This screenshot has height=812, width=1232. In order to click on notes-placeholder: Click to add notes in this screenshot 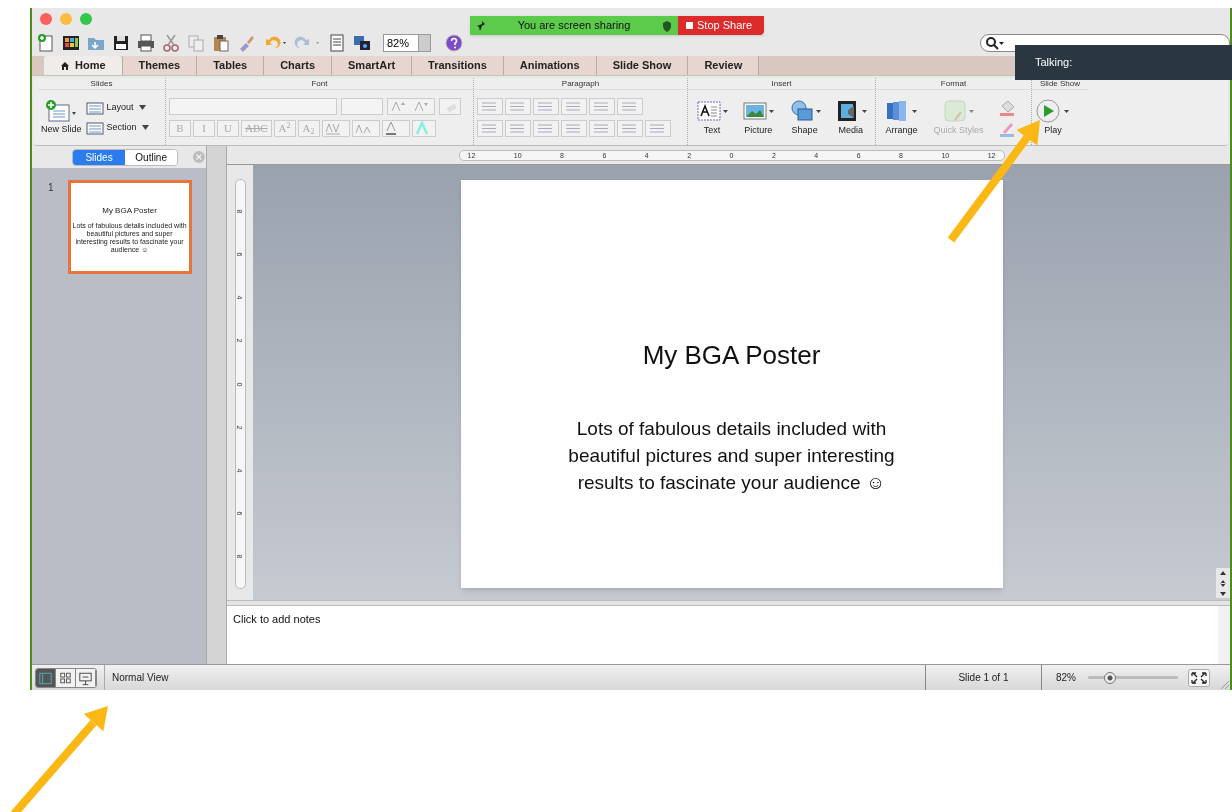, I will do `click(722, 619)`.